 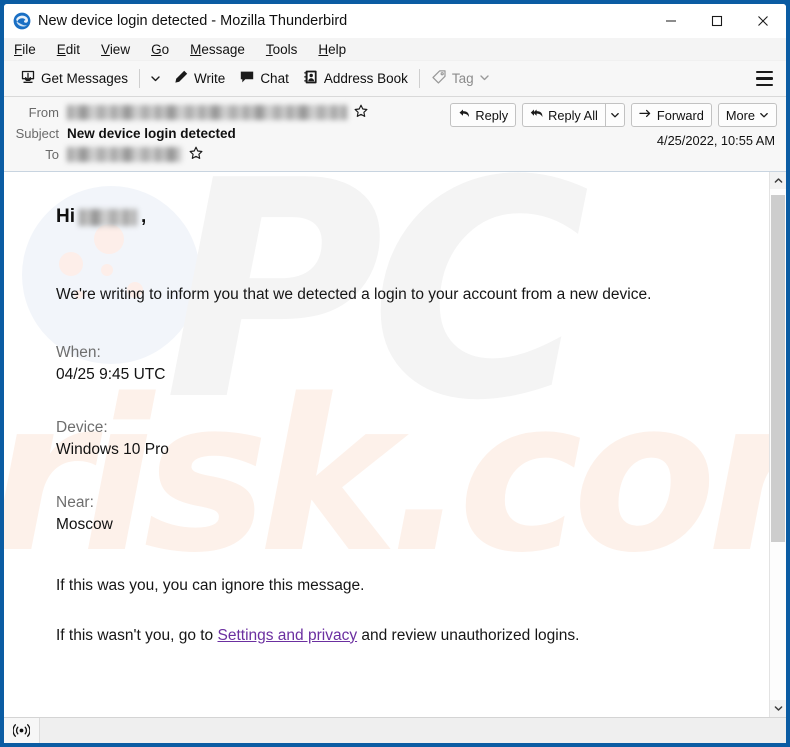 I want to click on from-label: From, so click(x=43, y=112).